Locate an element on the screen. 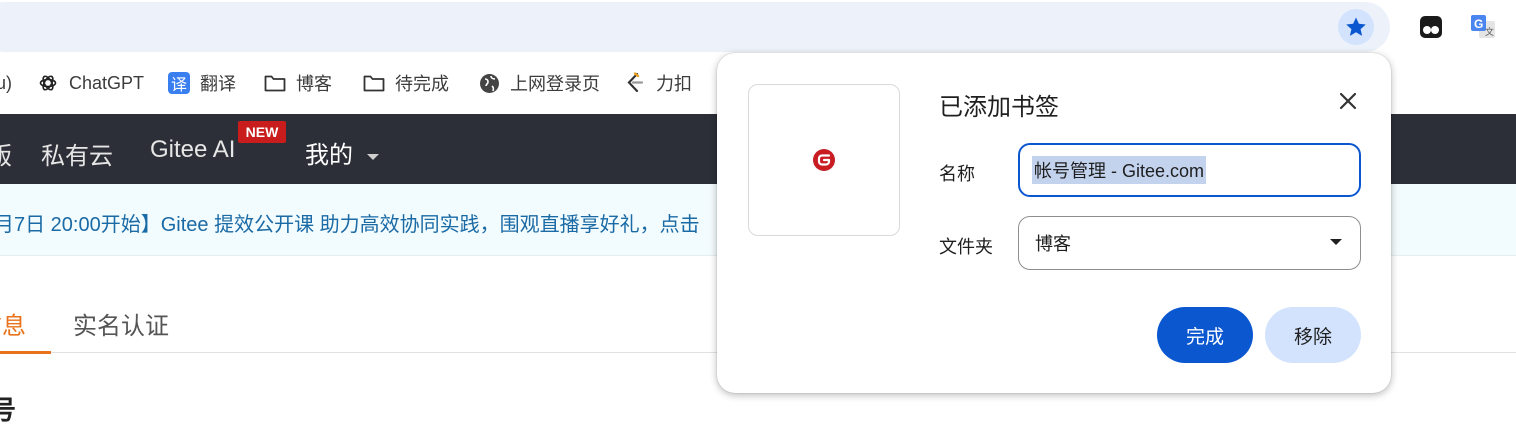 The image size is (1516, 436). bookmark-item-translate: 译 翻译 is located at coordinates (202, 83).